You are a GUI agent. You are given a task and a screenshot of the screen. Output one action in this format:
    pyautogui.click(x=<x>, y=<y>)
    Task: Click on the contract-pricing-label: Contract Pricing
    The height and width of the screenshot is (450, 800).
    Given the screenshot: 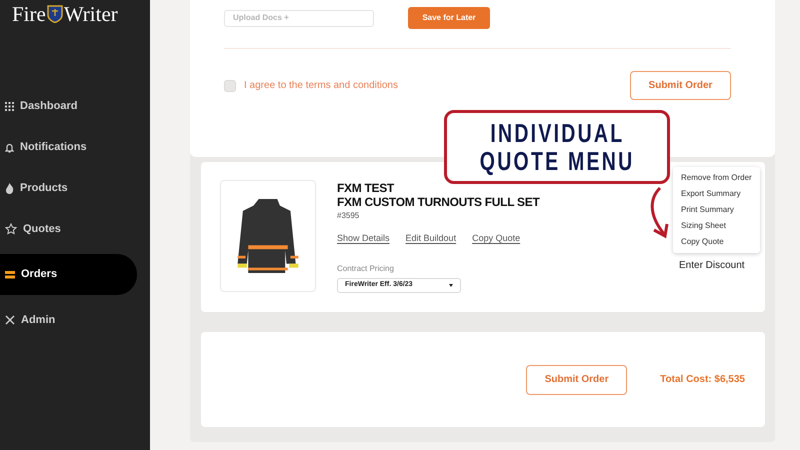 What is the action you would take?
    pyautogui.click(x=366, y=268)
    